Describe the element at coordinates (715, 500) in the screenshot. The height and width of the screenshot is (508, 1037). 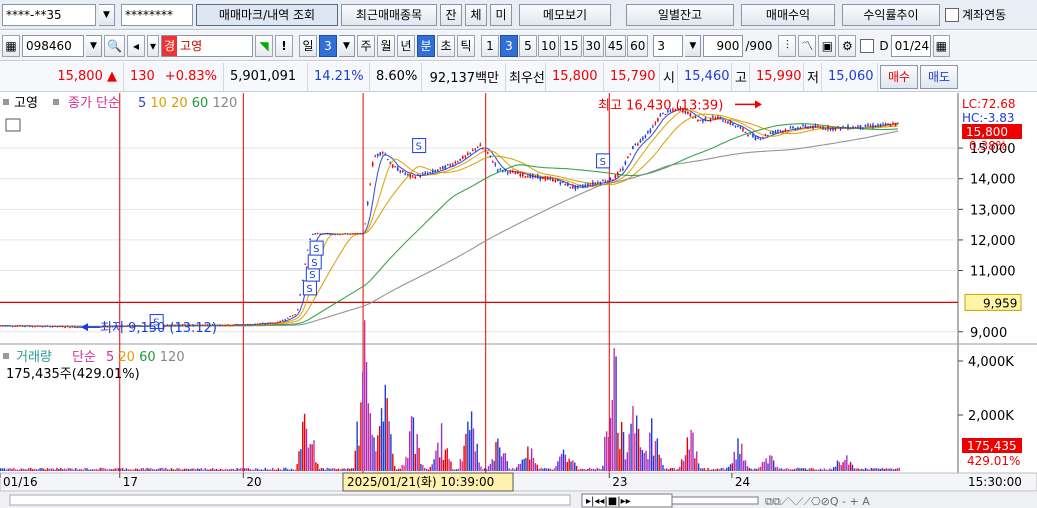
I see `zoom-slider` at that location.